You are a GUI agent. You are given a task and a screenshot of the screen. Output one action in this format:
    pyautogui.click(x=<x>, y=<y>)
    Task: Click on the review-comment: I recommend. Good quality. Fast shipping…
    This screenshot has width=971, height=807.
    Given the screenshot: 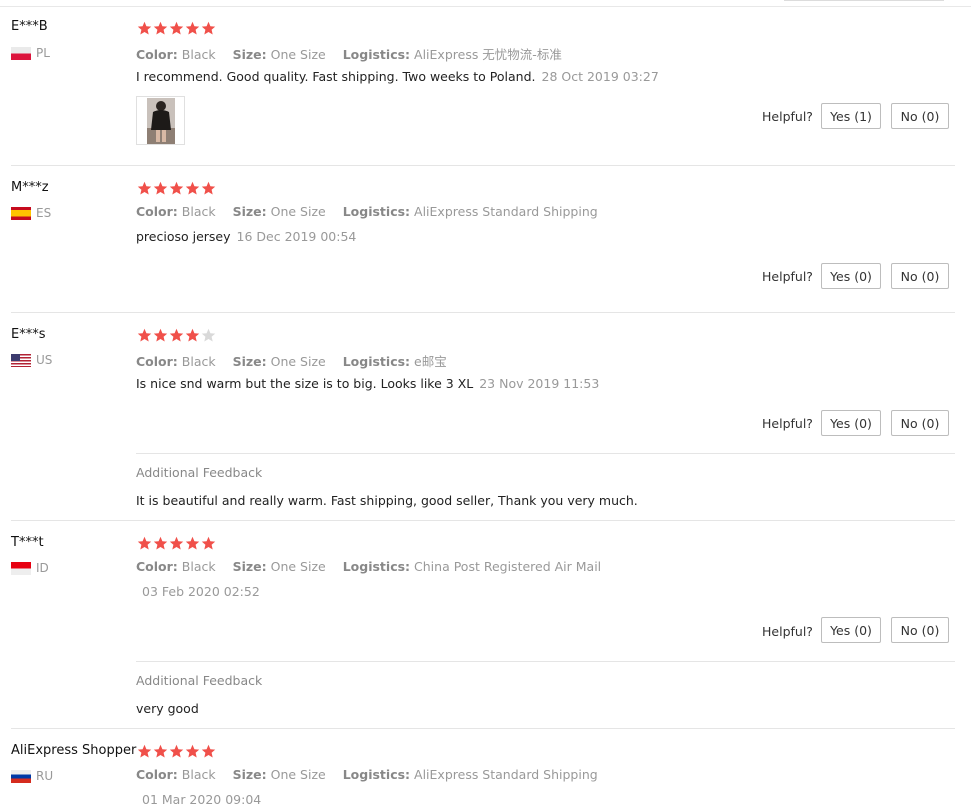 What is the action you would take?
    pyautogui.click(x=397, y=76)
    